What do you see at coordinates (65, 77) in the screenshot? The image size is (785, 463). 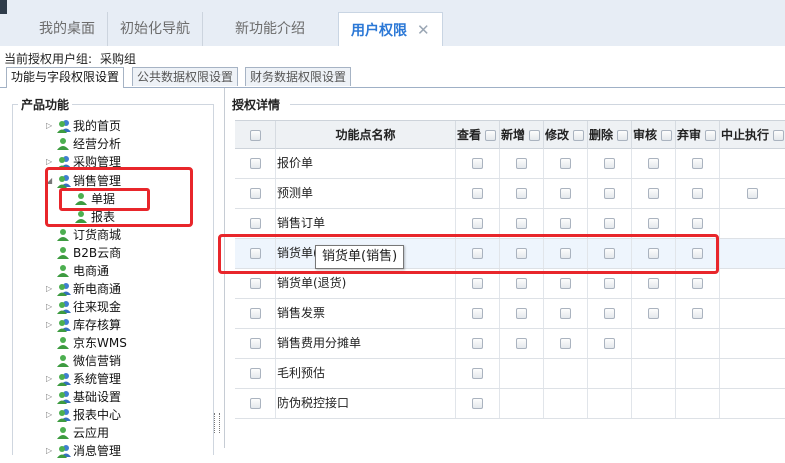 I see `subtab-function-field: 功能与字段权限设置` at bounding box center [65, 77].